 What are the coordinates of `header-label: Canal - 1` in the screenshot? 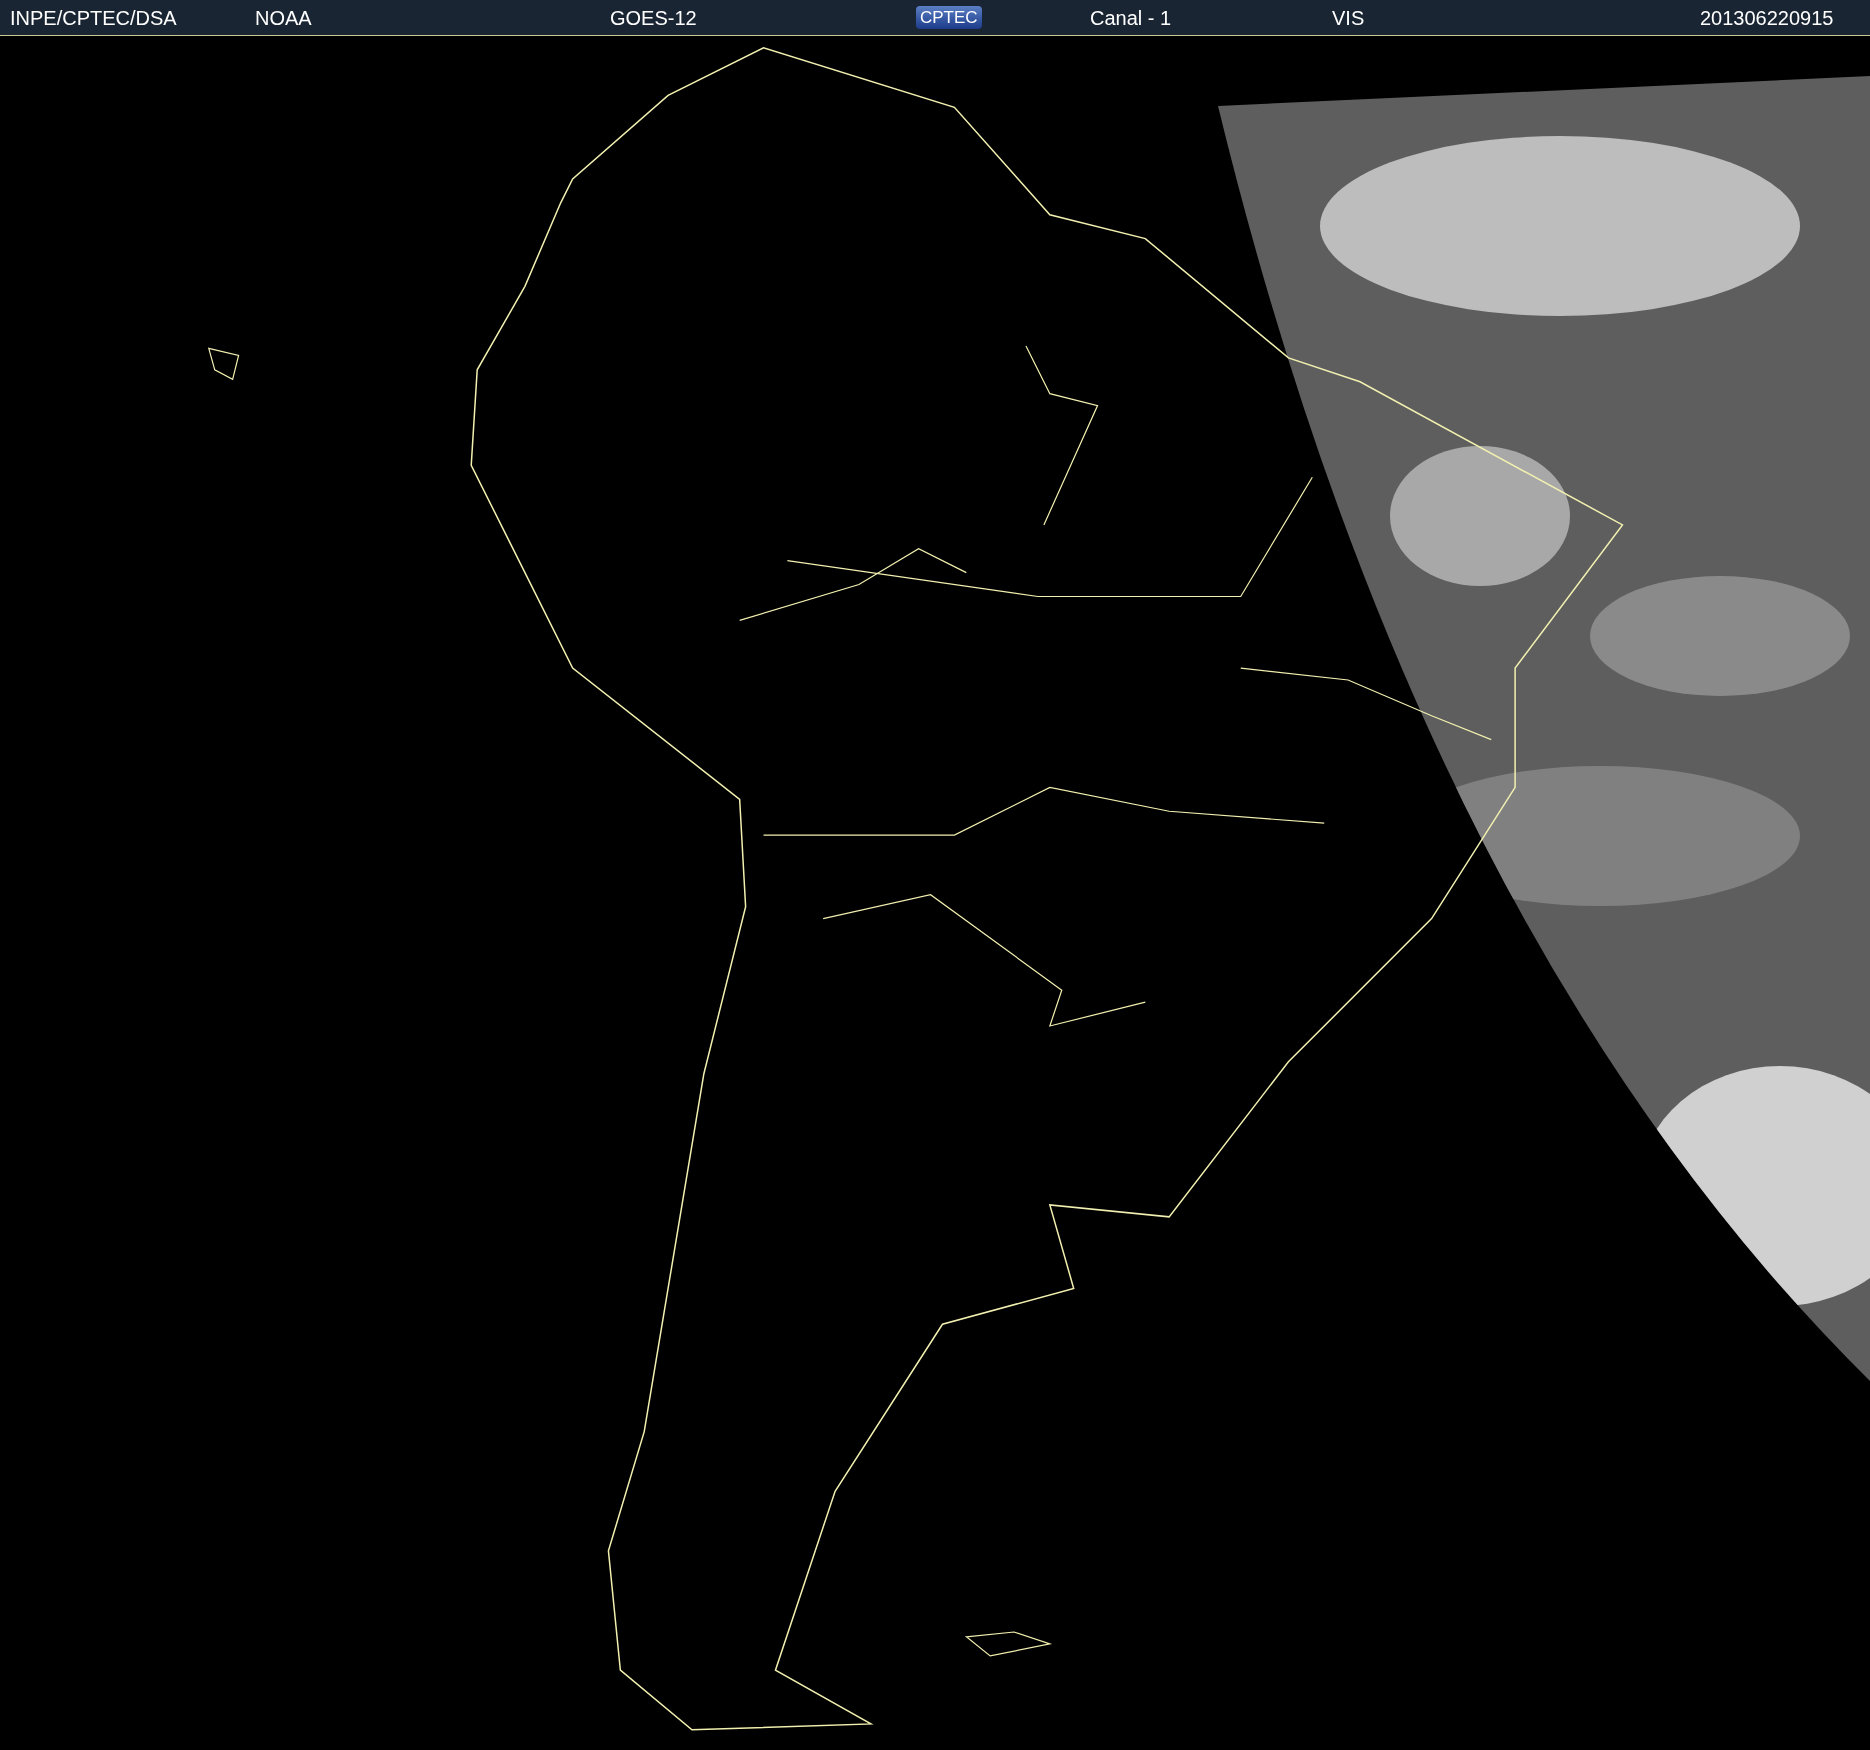 It's located at (1131, 17).